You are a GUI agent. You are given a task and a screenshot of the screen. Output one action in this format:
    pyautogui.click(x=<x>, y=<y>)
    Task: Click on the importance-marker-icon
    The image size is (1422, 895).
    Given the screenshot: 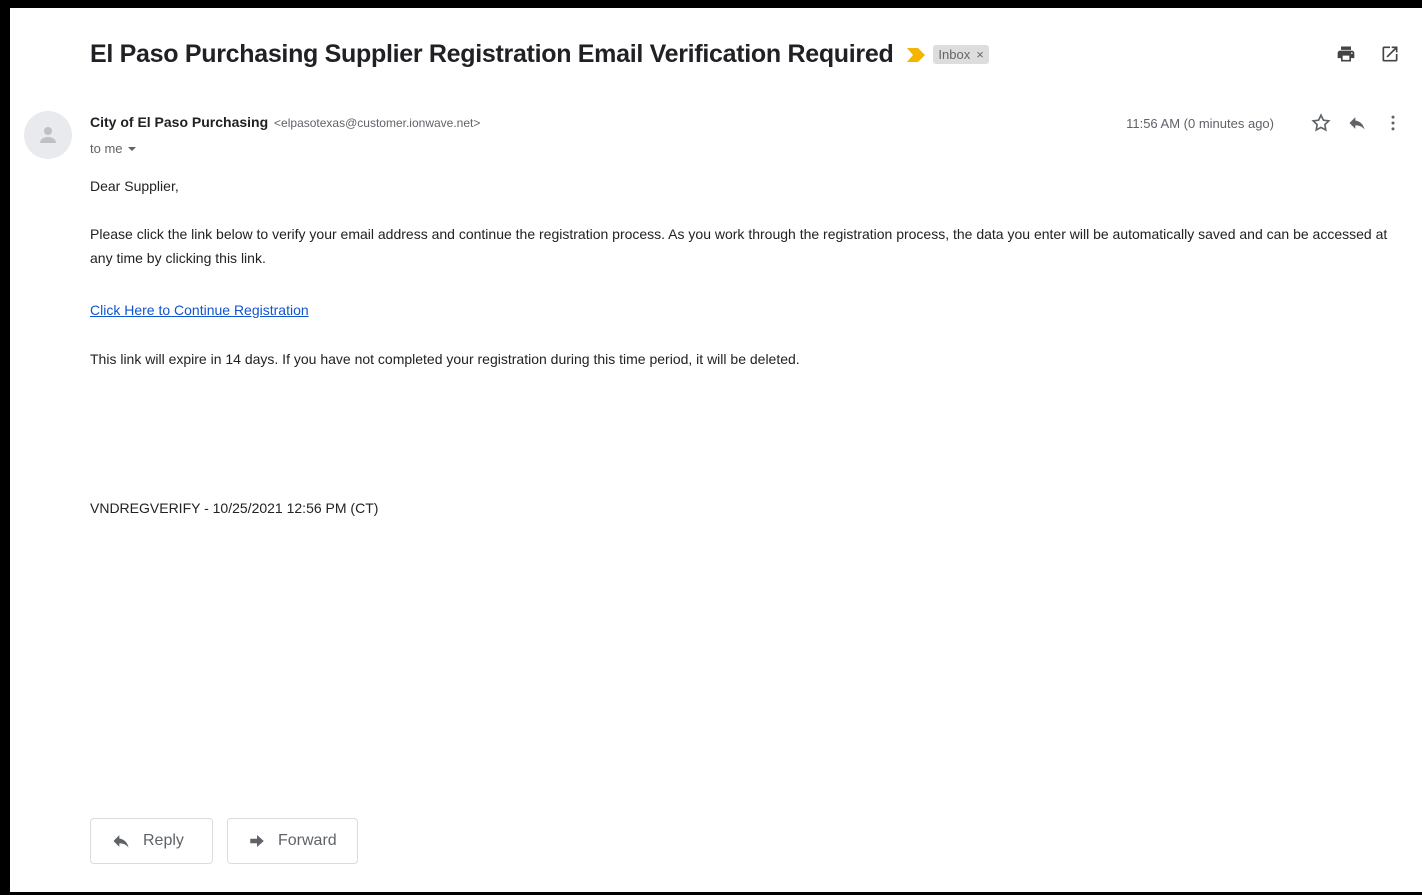 What is the action you would take?
    pyautogui.click(x=916, y=54)
    